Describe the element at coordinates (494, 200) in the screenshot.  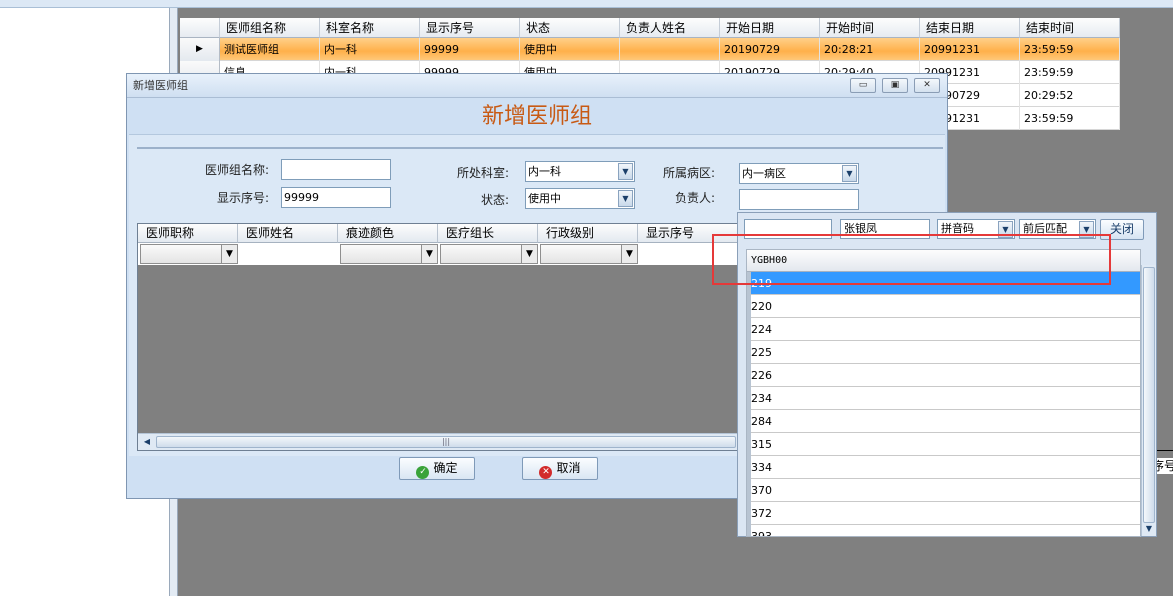
I see `status-label: 状态:` at that location.